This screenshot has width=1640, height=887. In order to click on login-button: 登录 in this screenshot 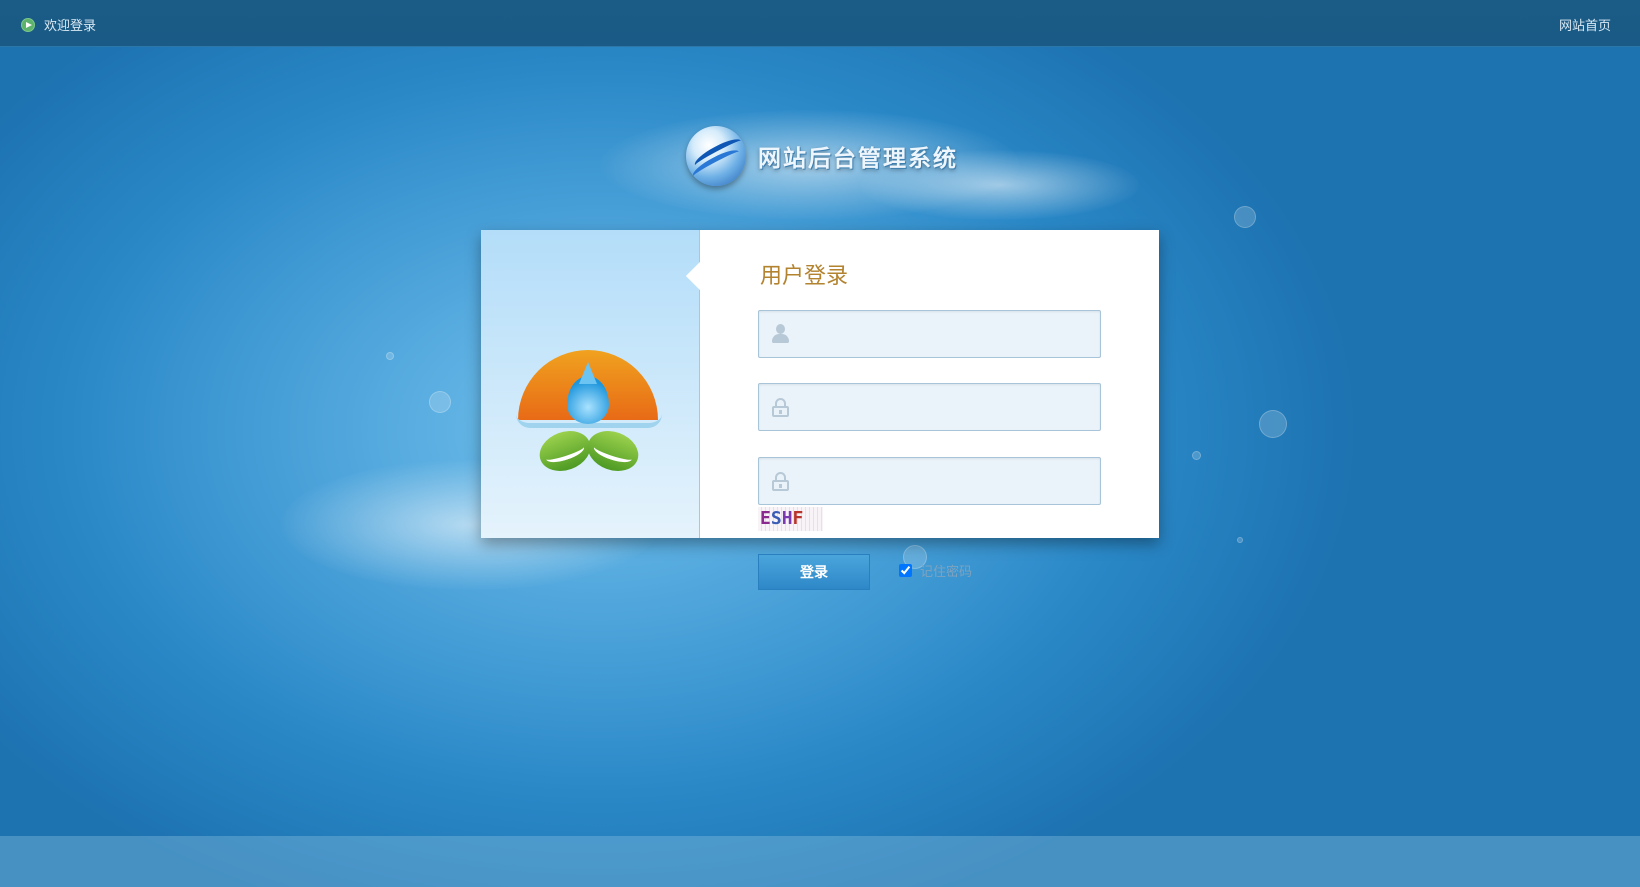, I will do `click(814, 572)`.